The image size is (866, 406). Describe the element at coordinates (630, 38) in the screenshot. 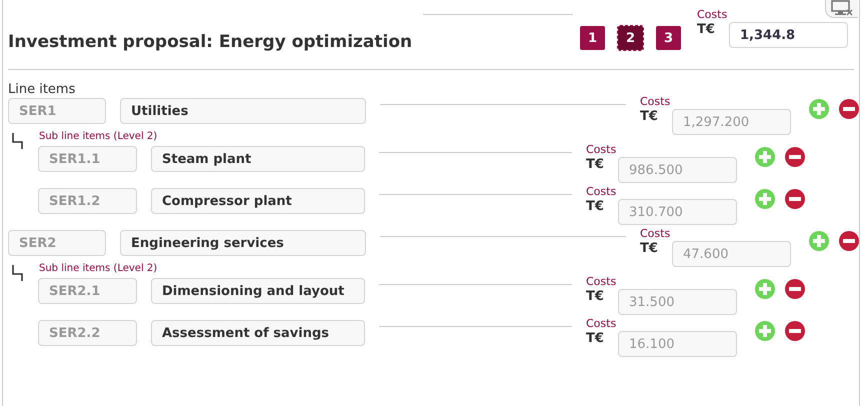

I see `page-button: 2` at that location.